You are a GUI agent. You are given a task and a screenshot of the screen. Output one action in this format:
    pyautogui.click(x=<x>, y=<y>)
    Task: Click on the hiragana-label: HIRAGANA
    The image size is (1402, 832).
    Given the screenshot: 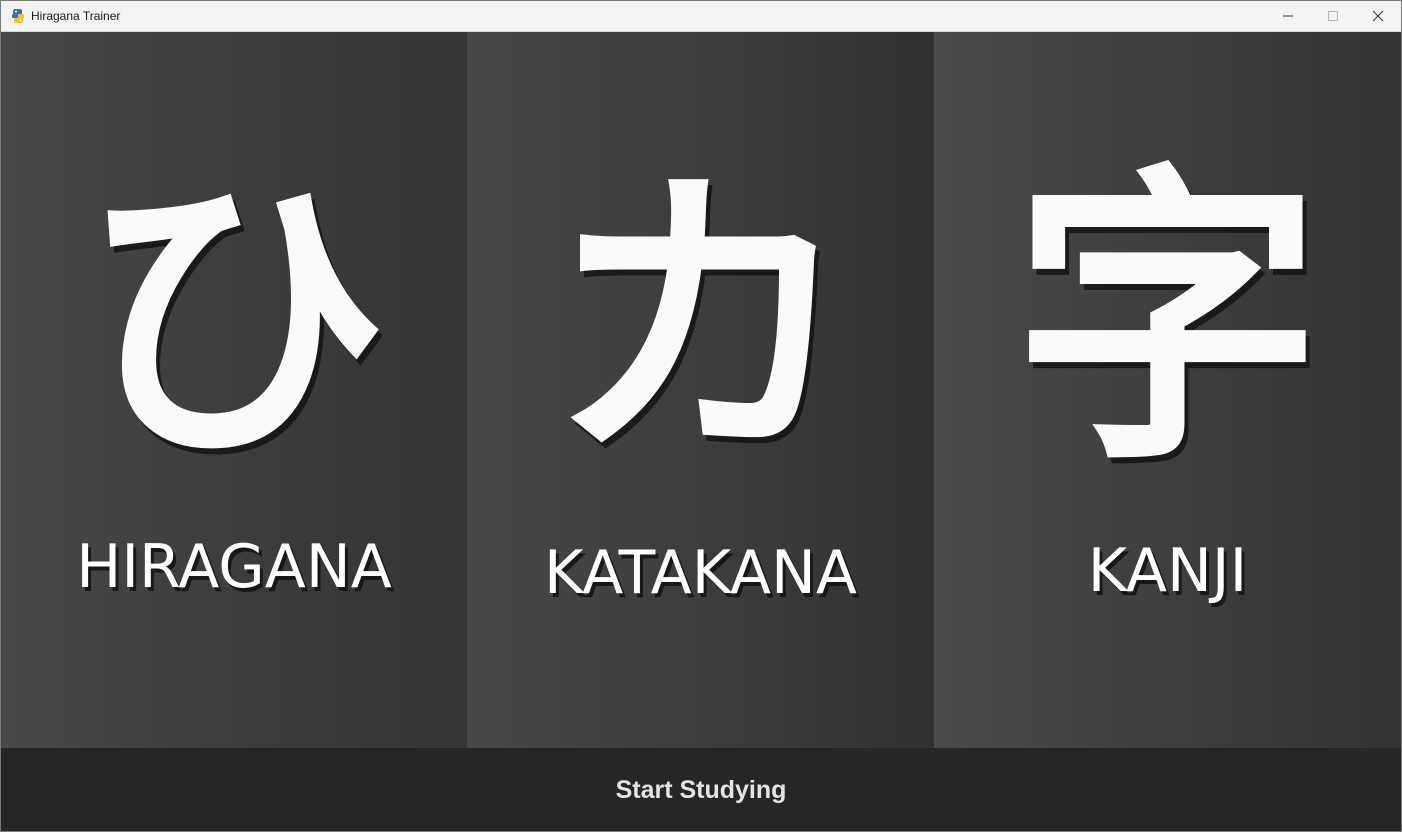 What is the action you would take?
    pyautogui.click(x=234, y=567)
    